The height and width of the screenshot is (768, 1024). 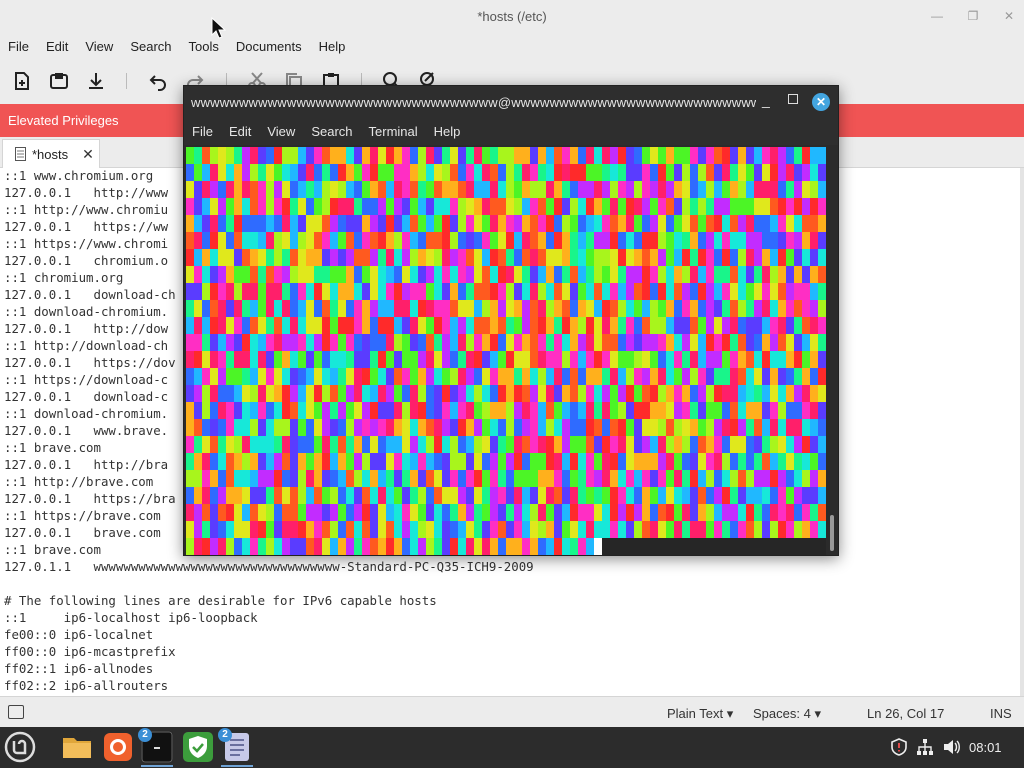 What do you see at coordinates (202, 131) in the screenshot?
I see `terminal-menu-file: File` at bounding box center [202, 131].